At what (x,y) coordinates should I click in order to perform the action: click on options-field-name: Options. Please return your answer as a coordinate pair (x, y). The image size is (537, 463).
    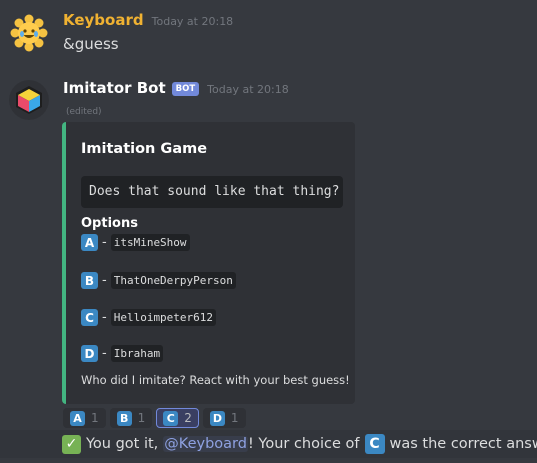
    Looking at the image, I should click on (109, 223).